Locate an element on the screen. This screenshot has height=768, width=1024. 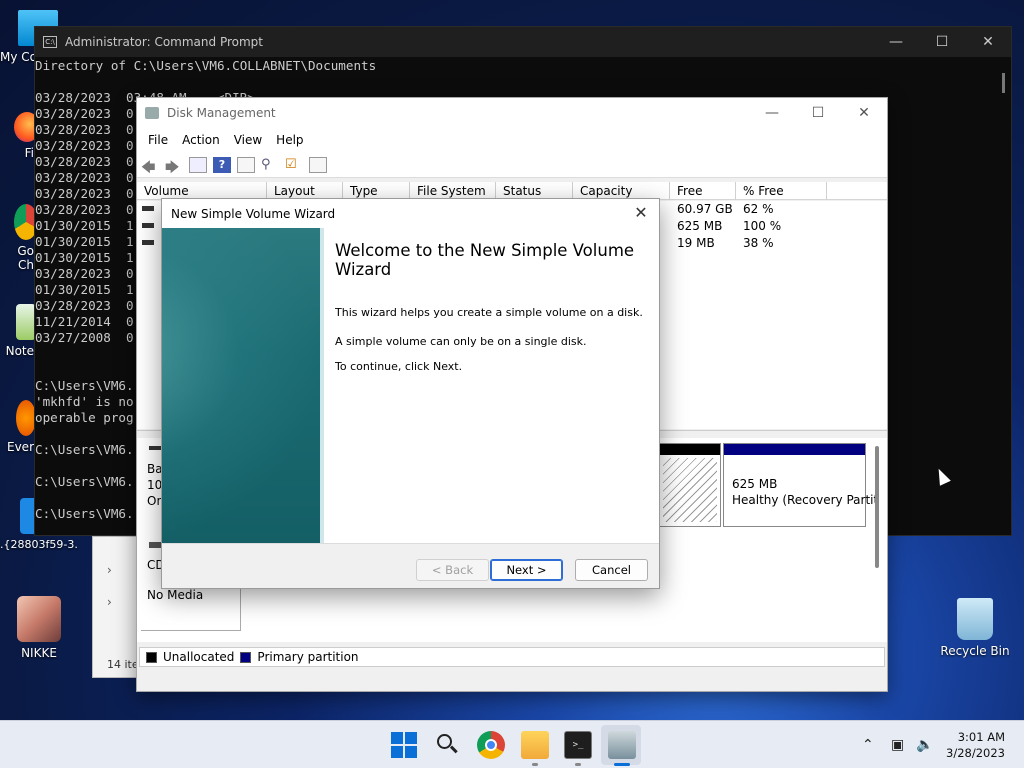
taskbar: >_ ⌃ ▣ 🔈 3:01 AM 3/28/2023 is located at coordinates (512, 744).